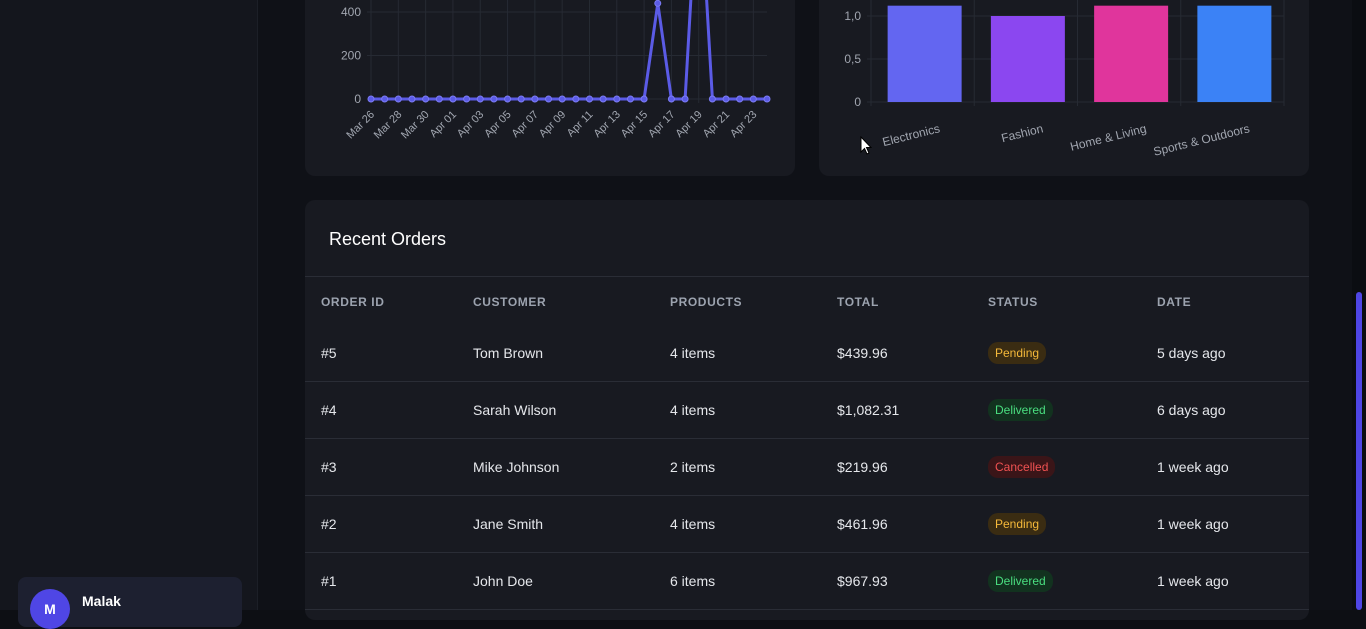  What do you see at coordinates (896, 353) in the screenshot?
I see `order-total: $439.96` at bounding box center [896, 353].